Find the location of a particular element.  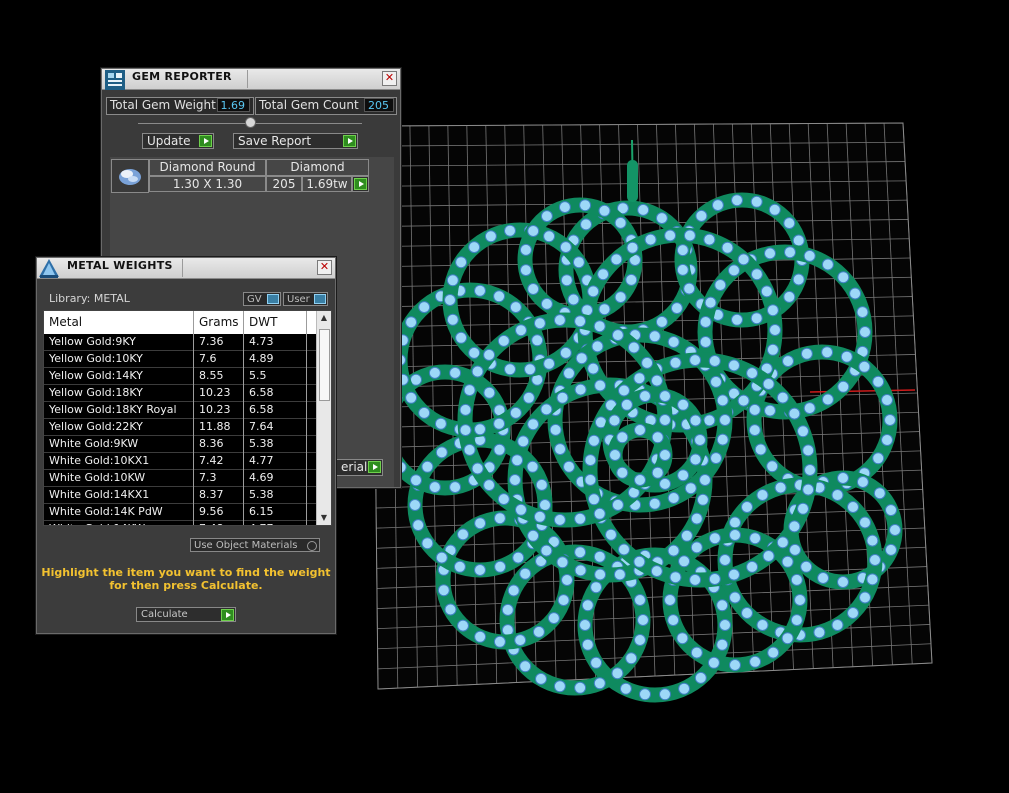

gem-round-icon is located at coordinates (130, 176).